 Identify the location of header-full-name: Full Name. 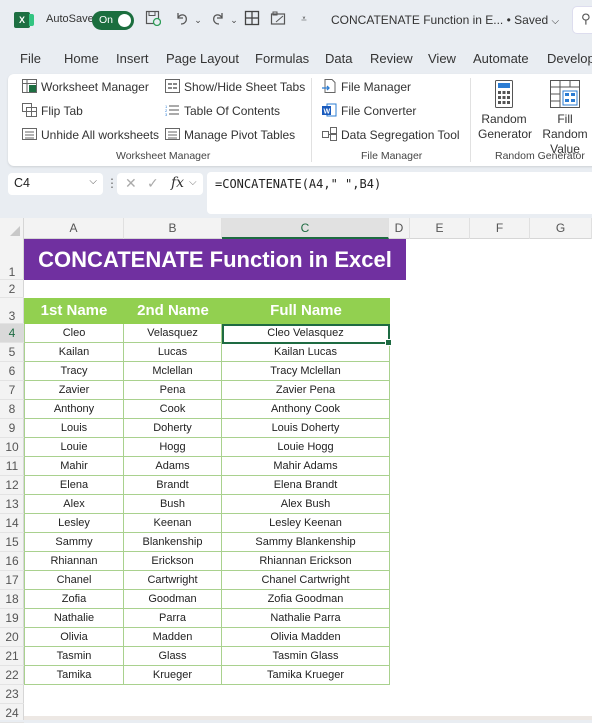
(306, 311).